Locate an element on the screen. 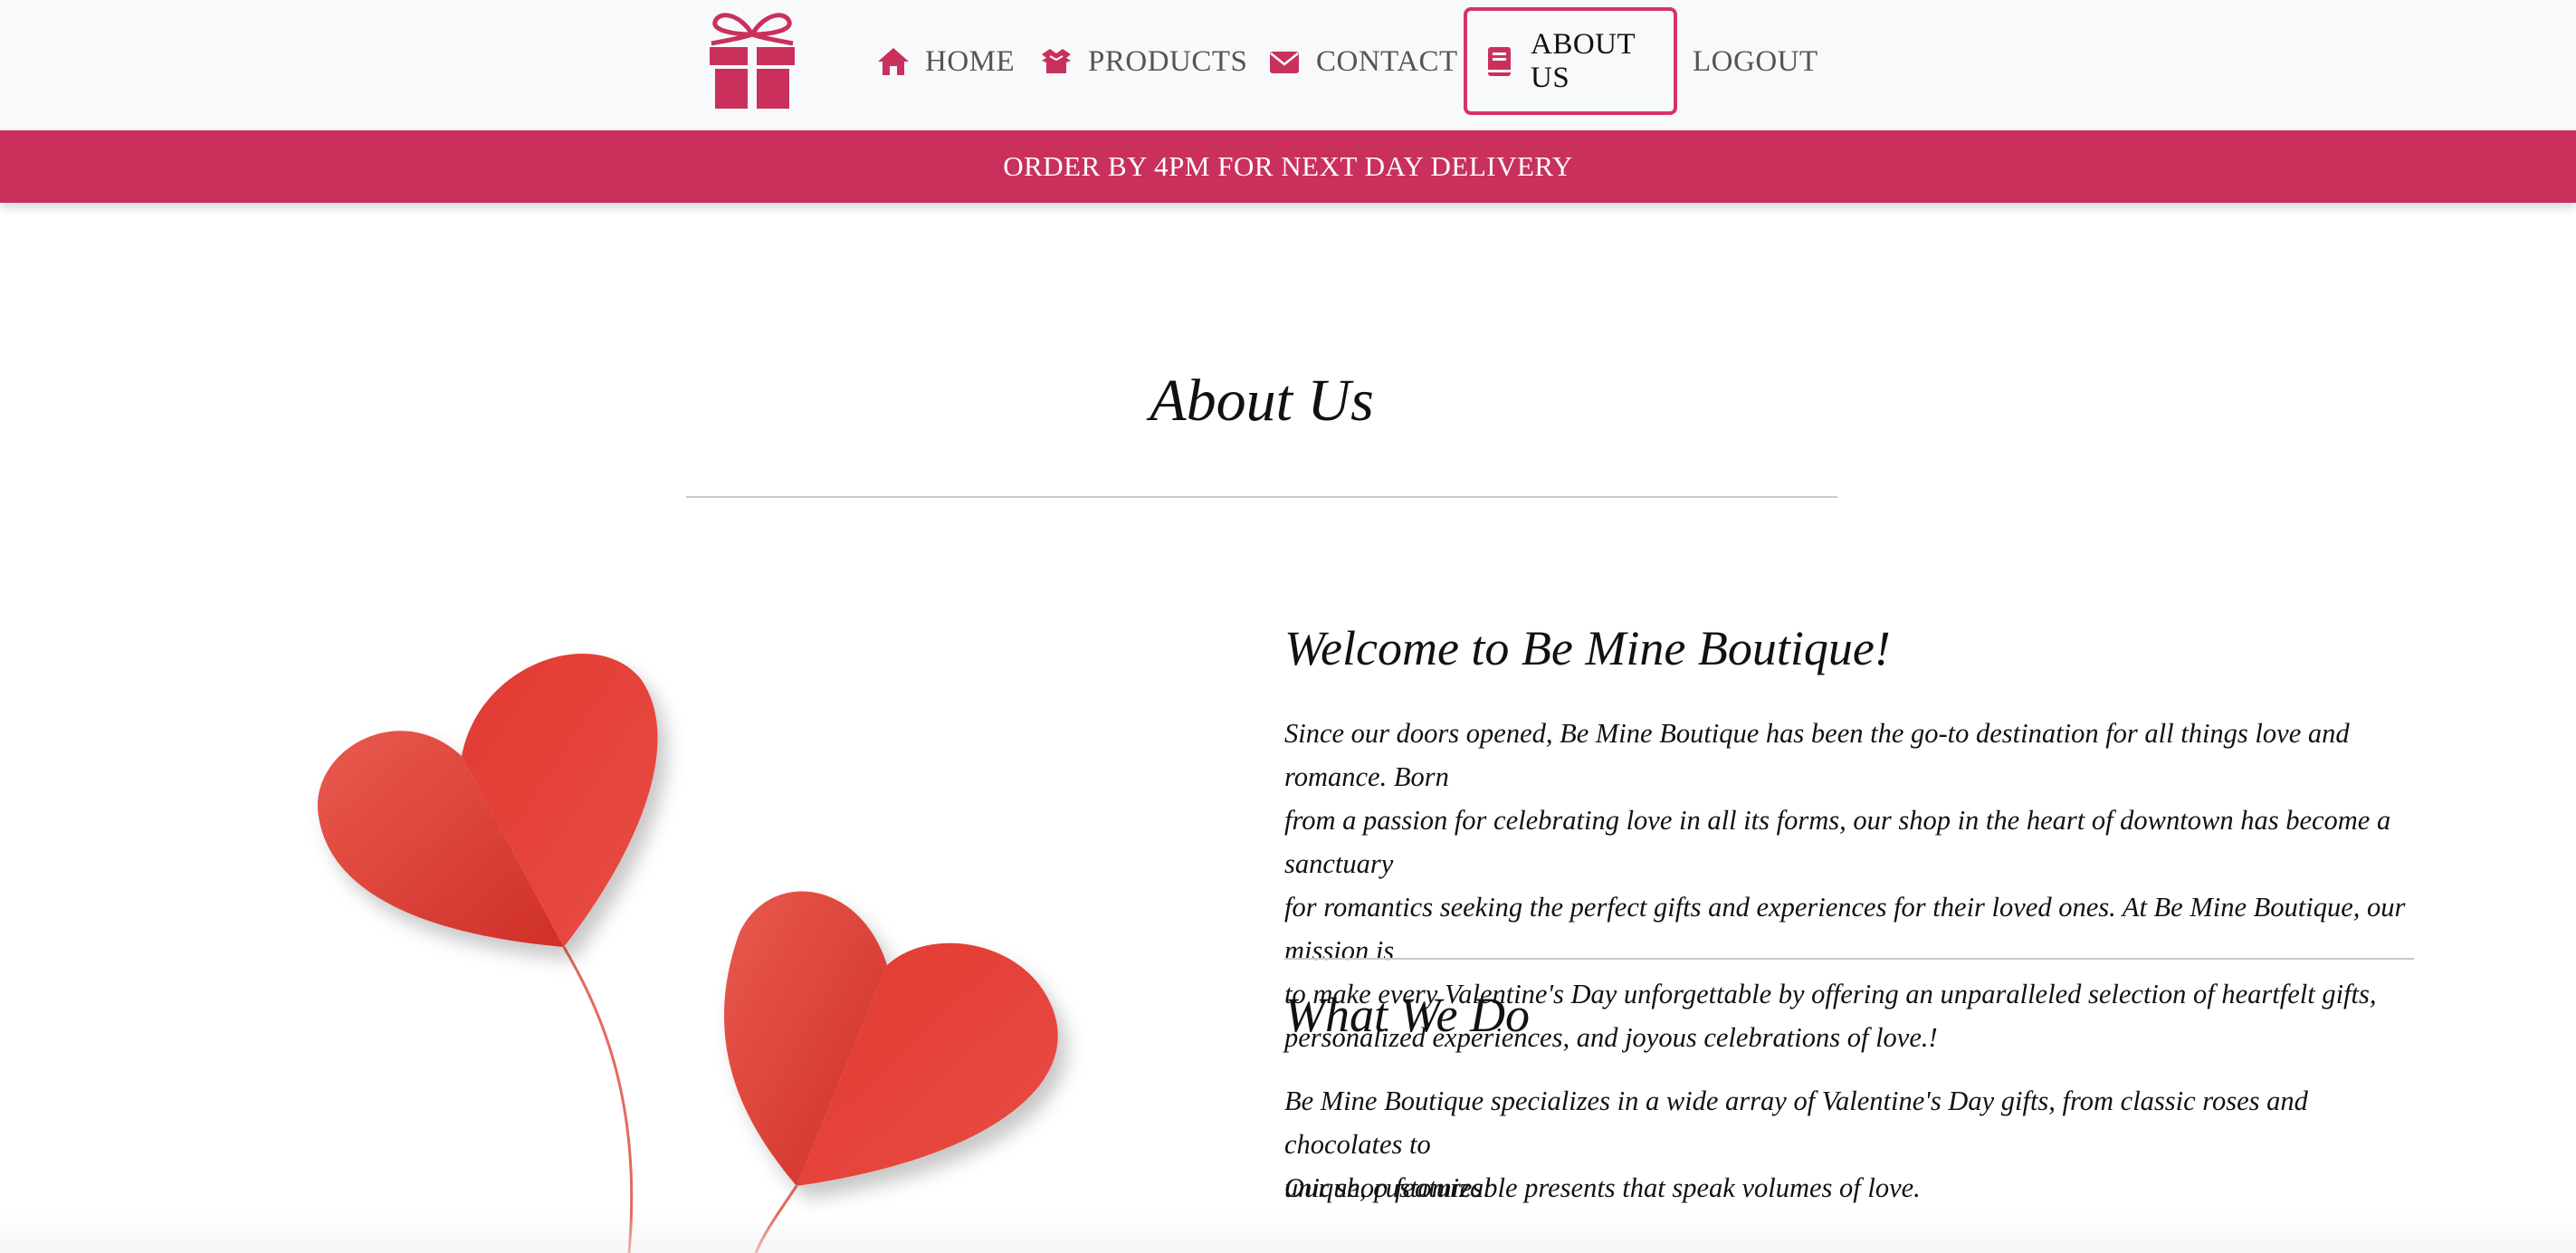 Image resolution: width=2576 pixels, height=1253 pixels. gift-box-logo-icon is located at coordinates (753, 60).